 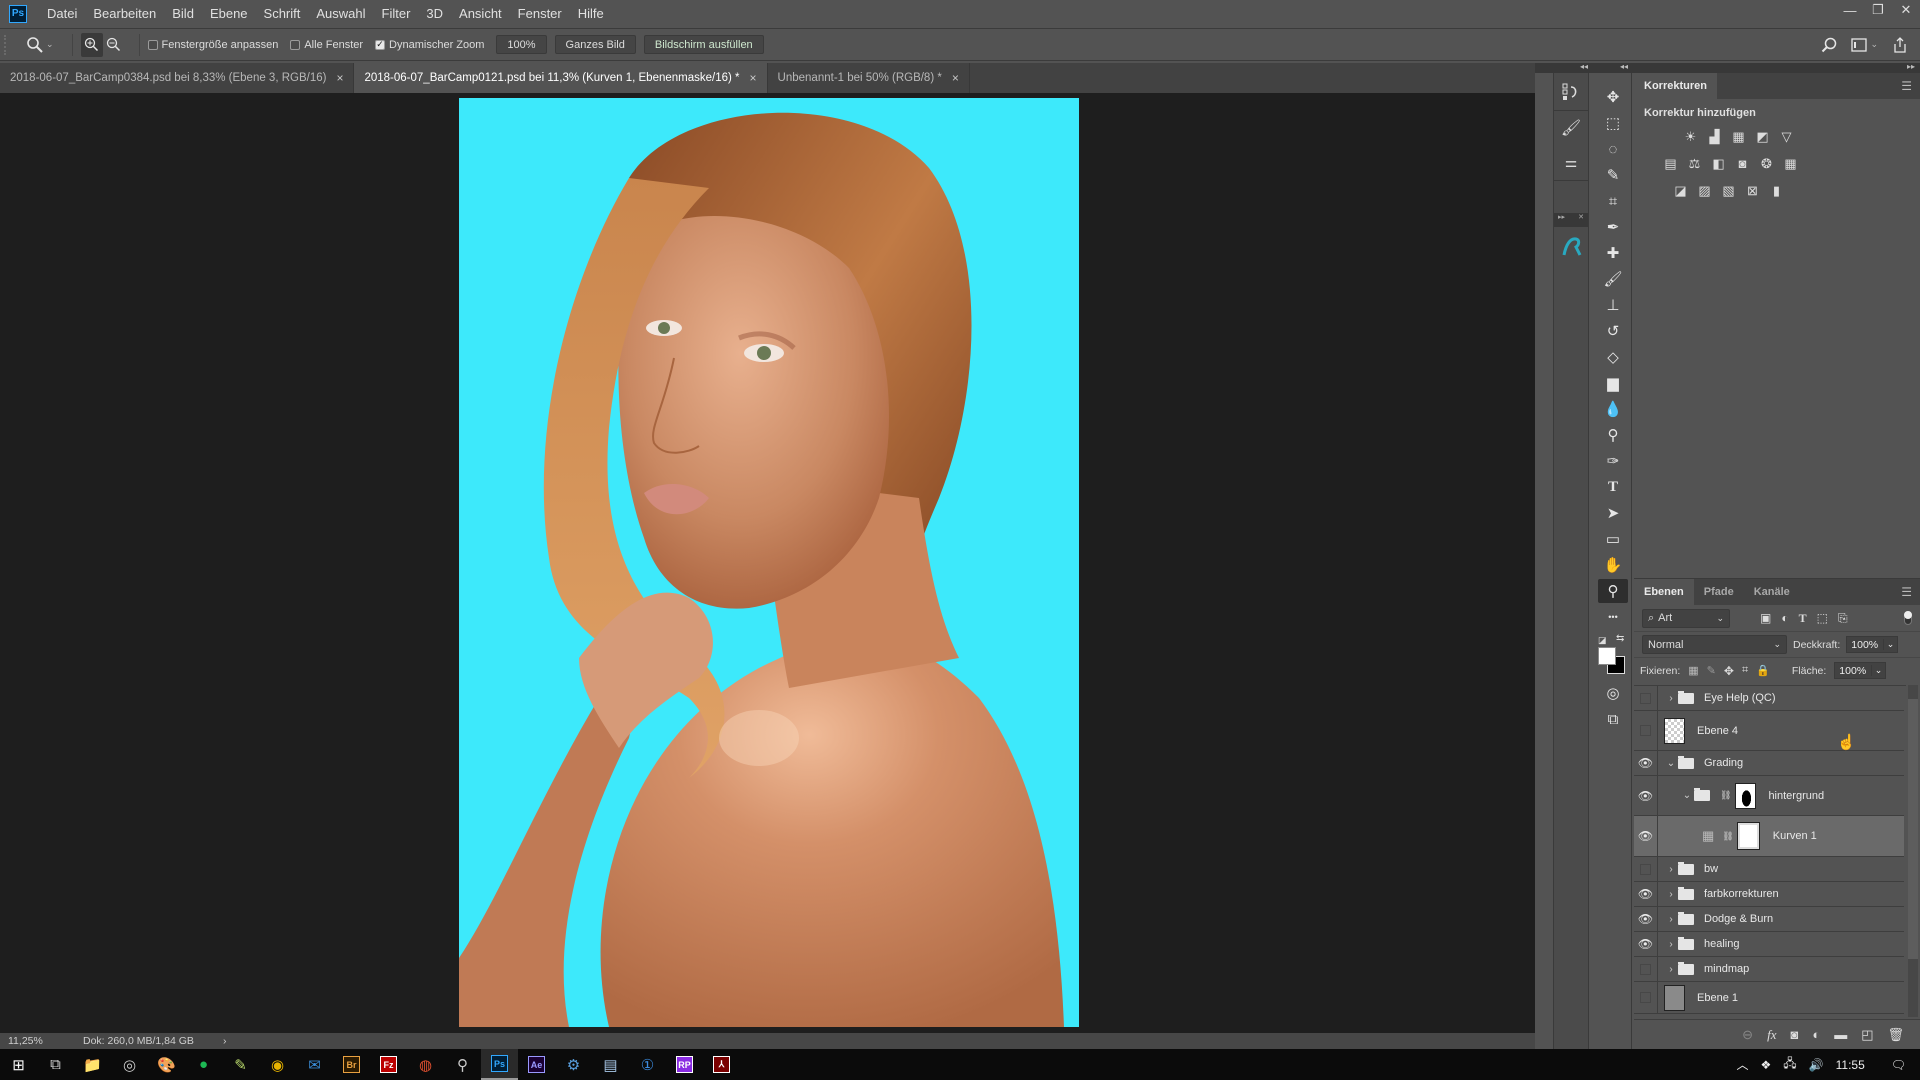 I want to click on adjustment-black-white-button: ◧, so click(x=1718, y=163).